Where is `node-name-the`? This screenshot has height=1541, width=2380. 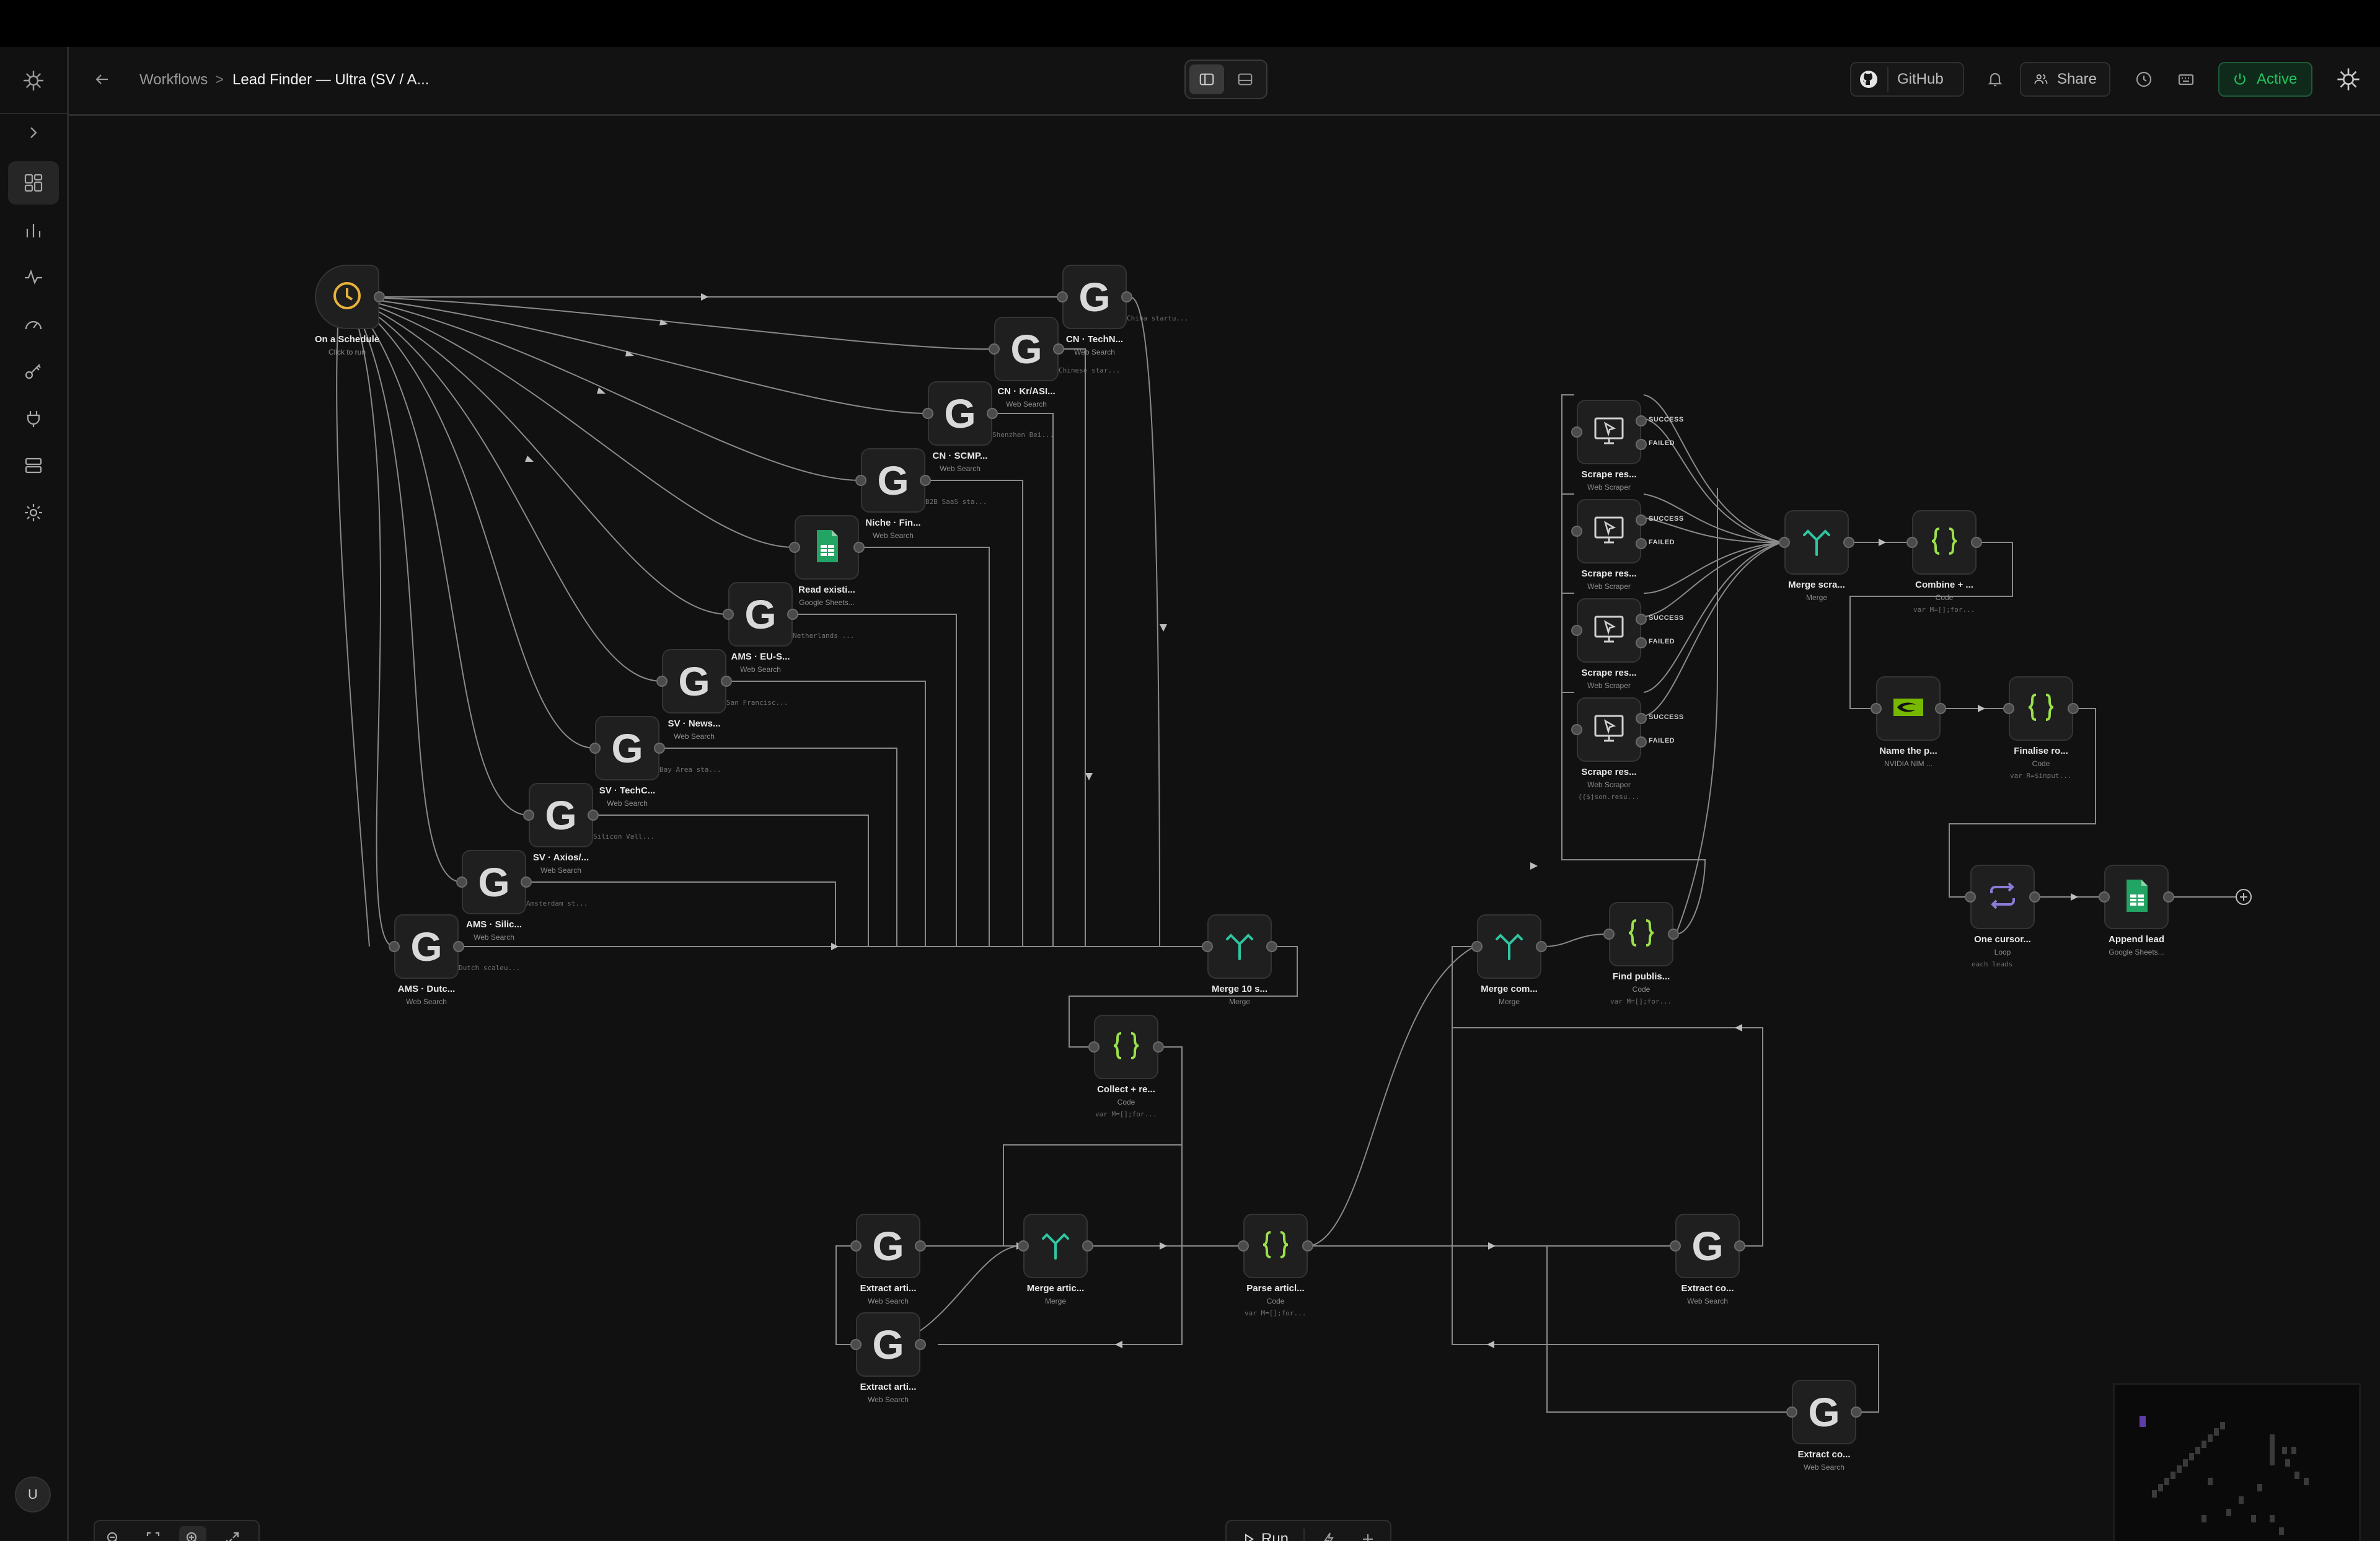 node-name-the is located at coordinates (1908, 708).